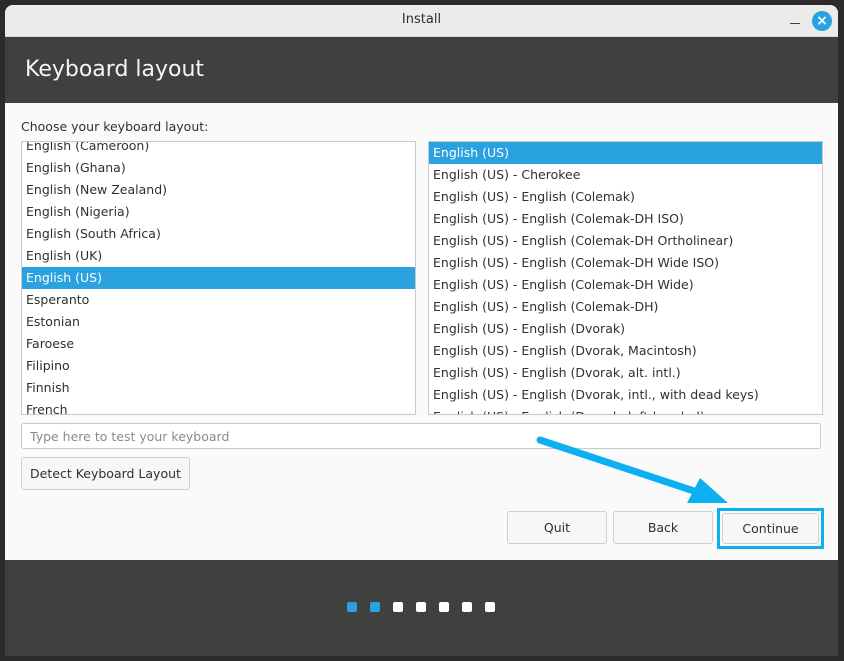 Image resolution: width=844 pixels, height=661 pixels. What do you see at coordinates (421, 70) in the screenshot?
I see `page-header: Keyboard layout` at bounding box center [421, 70].